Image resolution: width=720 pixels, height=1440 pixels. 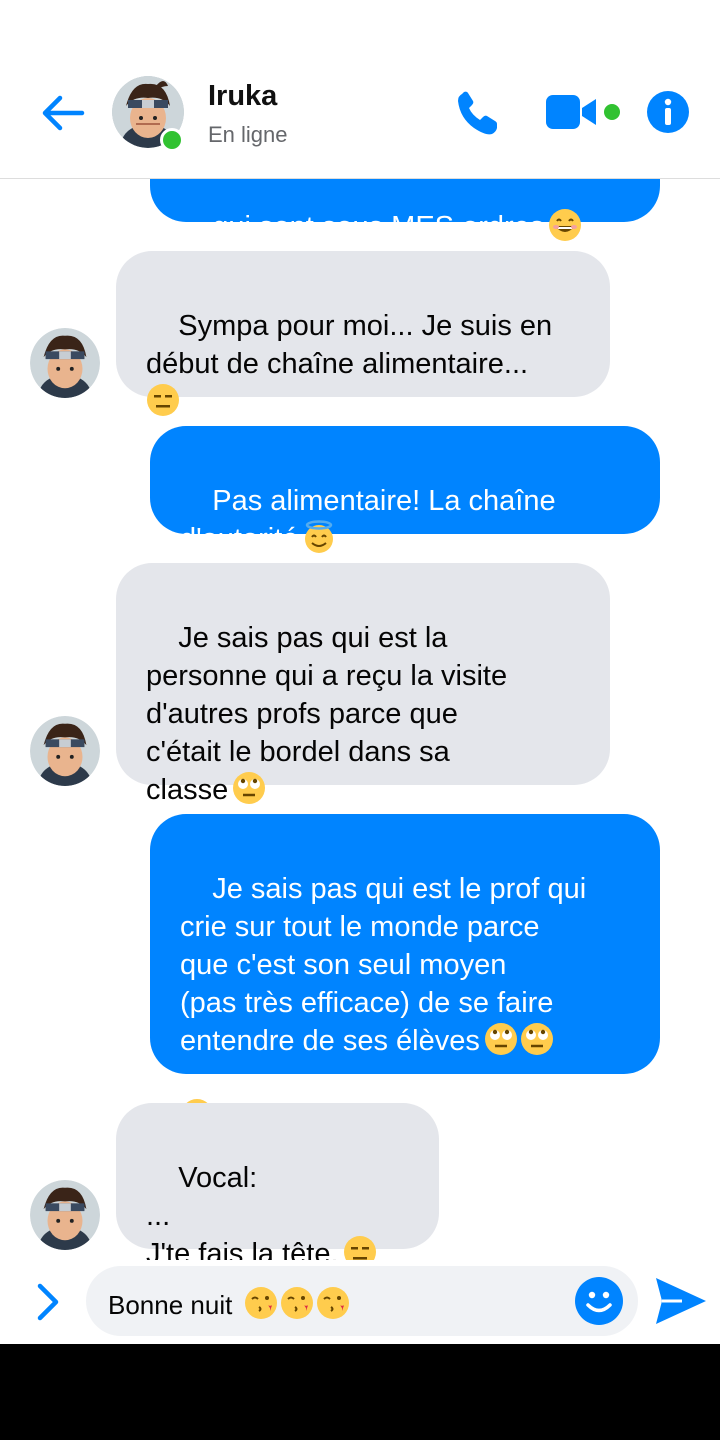 What do you see at coordinates (319, 536) in the screenshot?
I see `smiling-face-with-halo-icon` at bounding box center [319, 536].